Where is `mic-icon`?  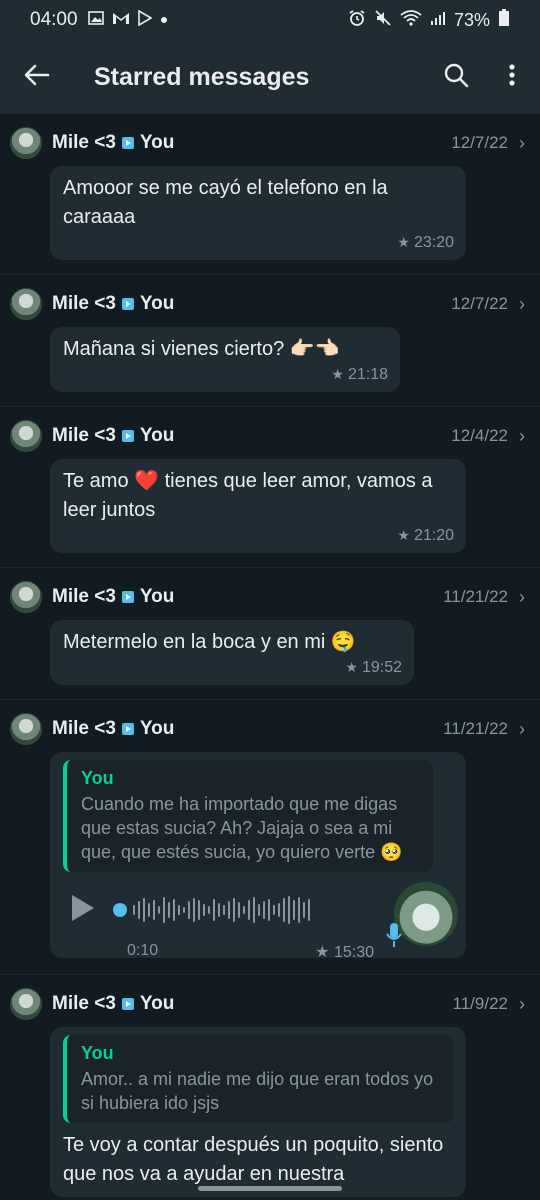 mic-icon is located at coordinates (395, 935).